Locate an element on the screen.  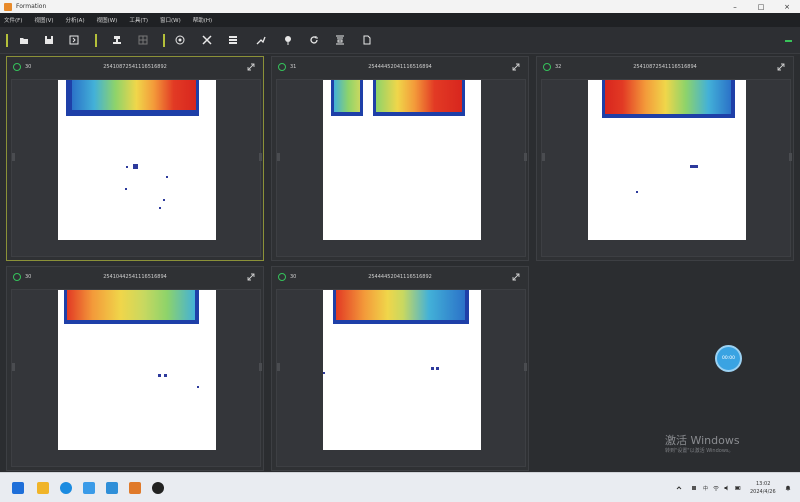
export-icon is located at coordinates (74, 40).